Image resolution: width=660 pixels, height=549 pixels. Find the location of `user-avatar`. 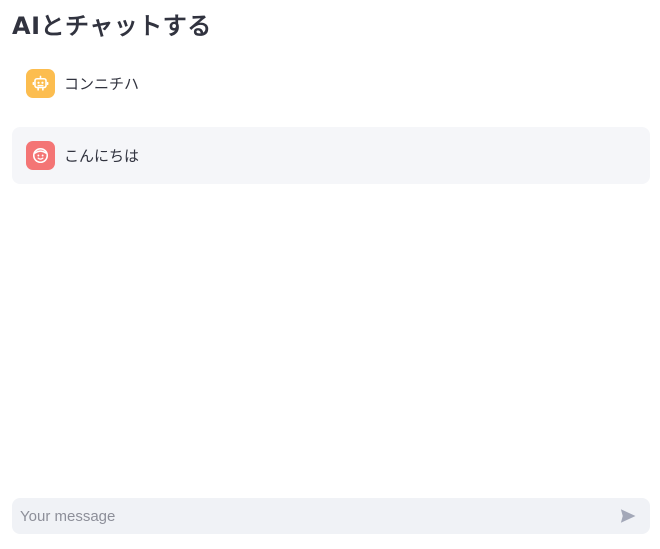

user-avatar is located at coordinates (40, 155).